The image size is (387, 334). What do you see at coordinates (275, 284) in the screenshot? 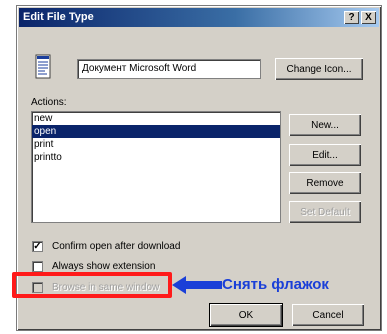
I see `annotation-text: Снять флажок` at bounding box center [275, 284].